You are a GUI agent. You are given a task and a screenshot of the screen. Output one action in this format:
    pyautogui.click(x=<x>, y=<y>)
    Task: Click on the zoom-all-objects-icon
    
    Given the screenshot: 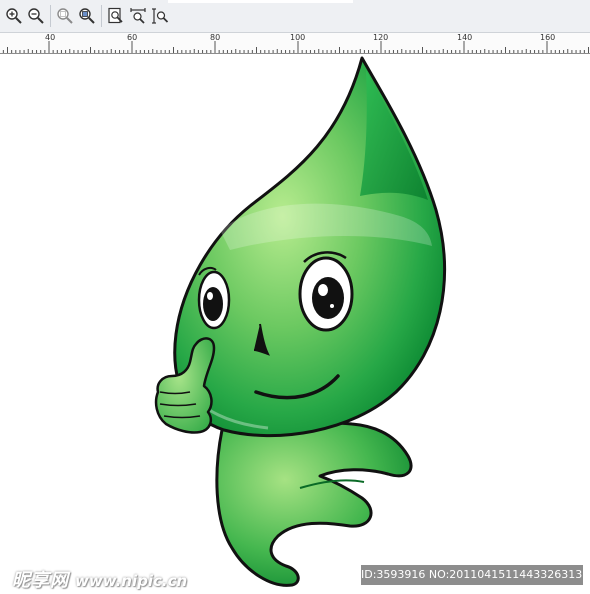 What is the action you would take?
    pyautogui.click(x=87, y=16)
    